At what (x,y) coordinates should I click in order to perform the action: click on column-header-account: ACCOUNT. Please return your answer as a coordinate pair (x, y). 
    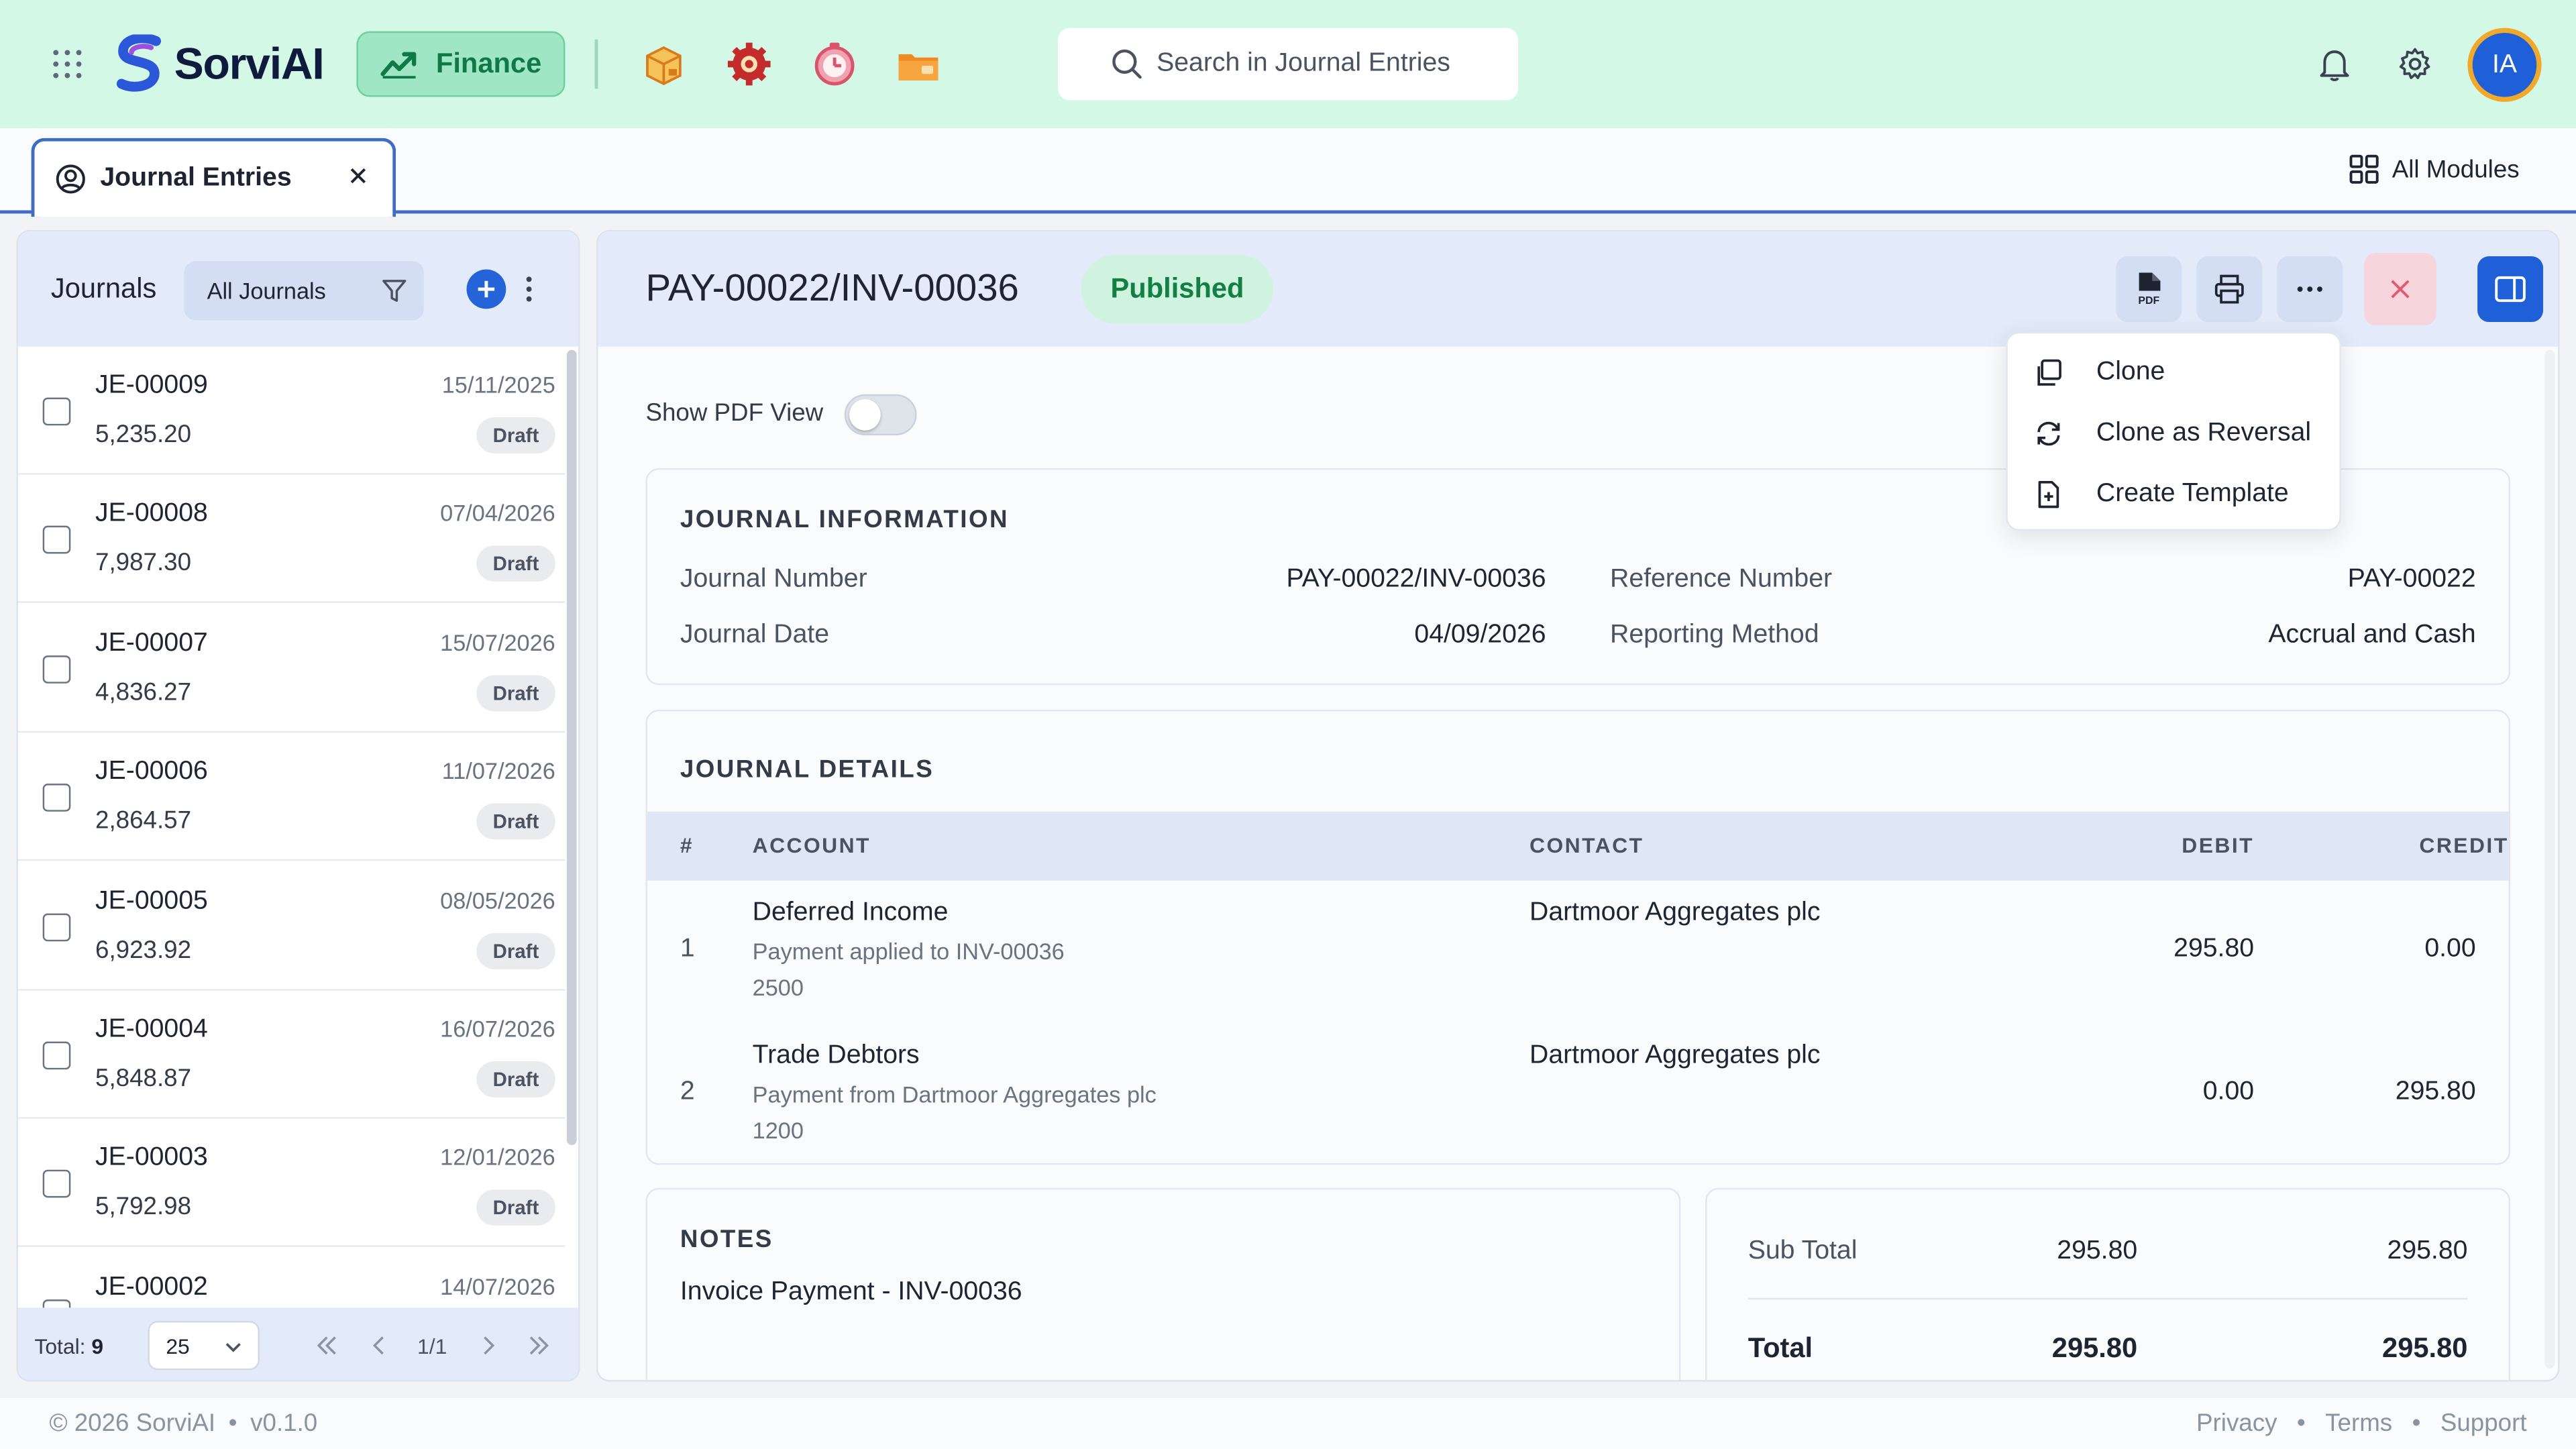
    Looking at the image, I should click on (811, 845).